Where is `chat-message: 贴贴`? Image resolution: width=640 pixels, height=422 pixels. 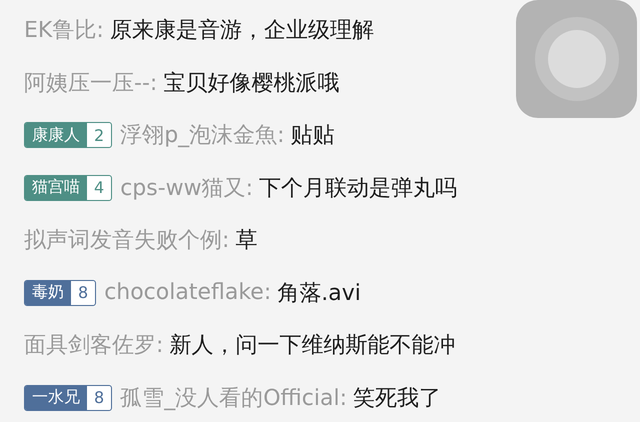
chat-message: 贴贴 is located at coordinates (312, 136).